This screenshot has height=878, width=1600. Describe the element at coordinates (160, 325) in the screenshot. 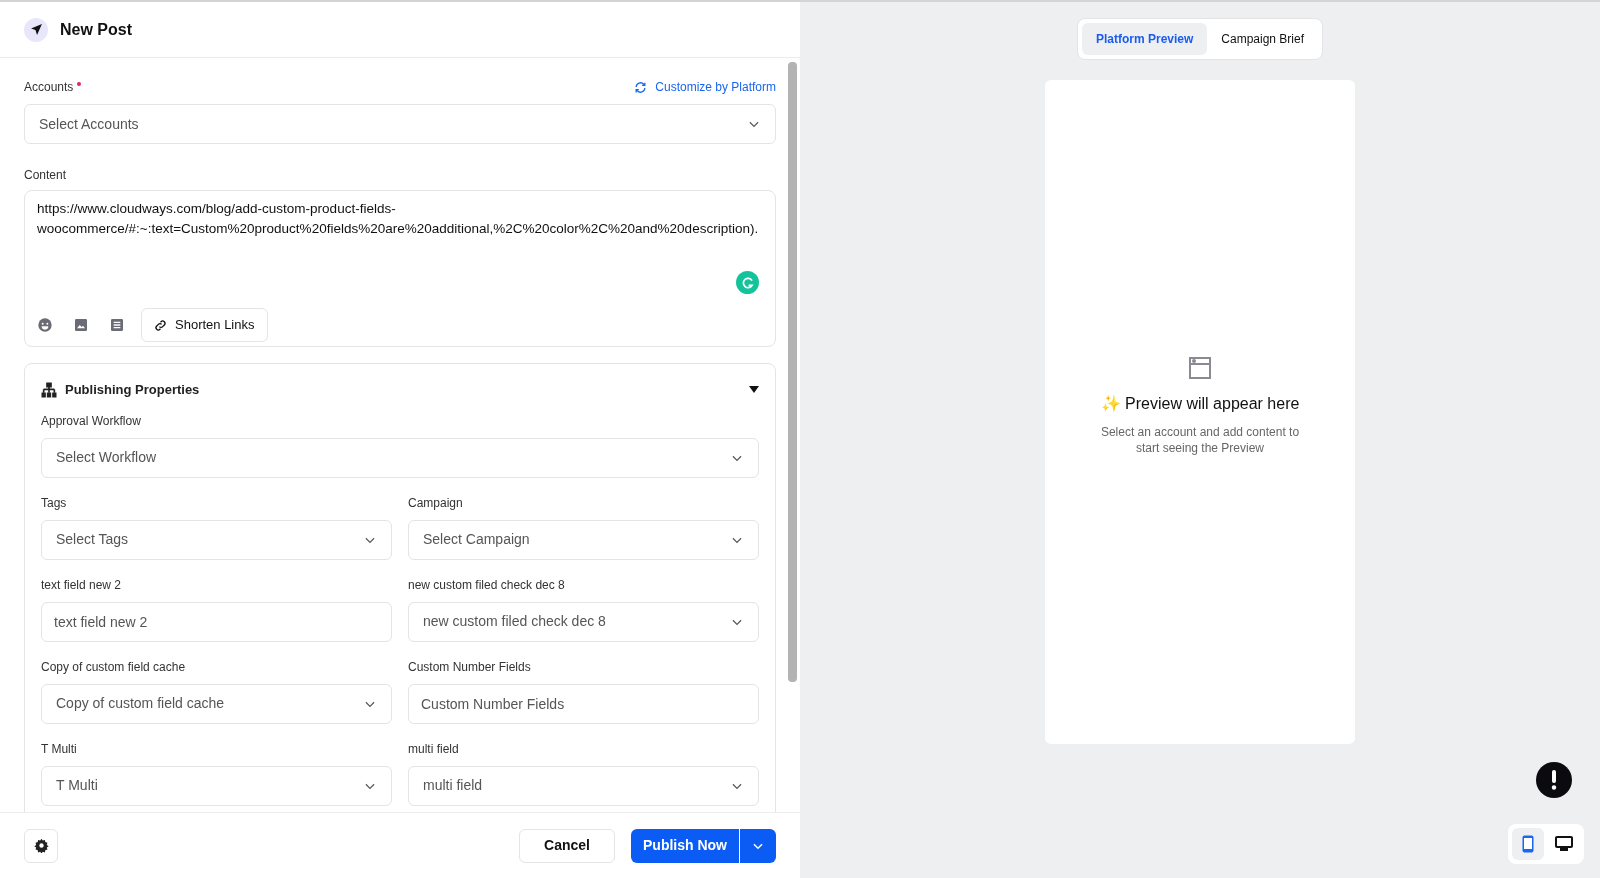

I see `link-icon` at that location.